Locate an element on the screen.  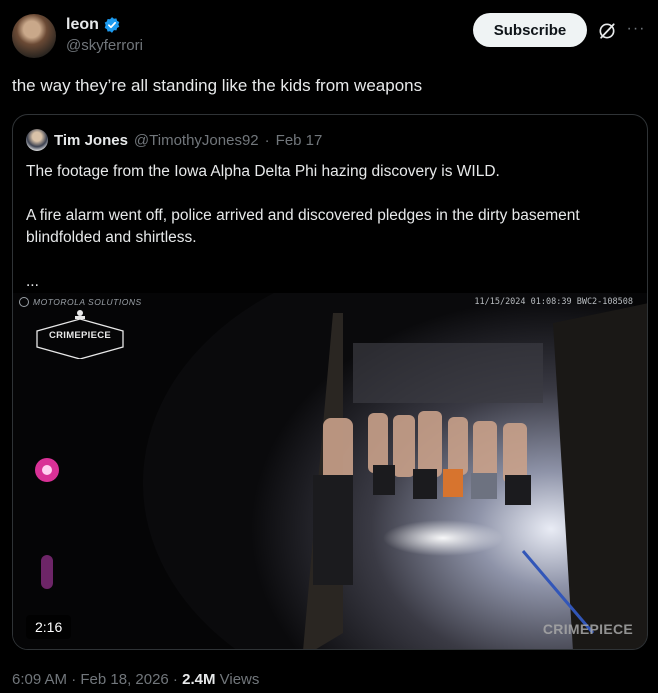
author-handle: @skyferrori is located at coordinates (104, 45).